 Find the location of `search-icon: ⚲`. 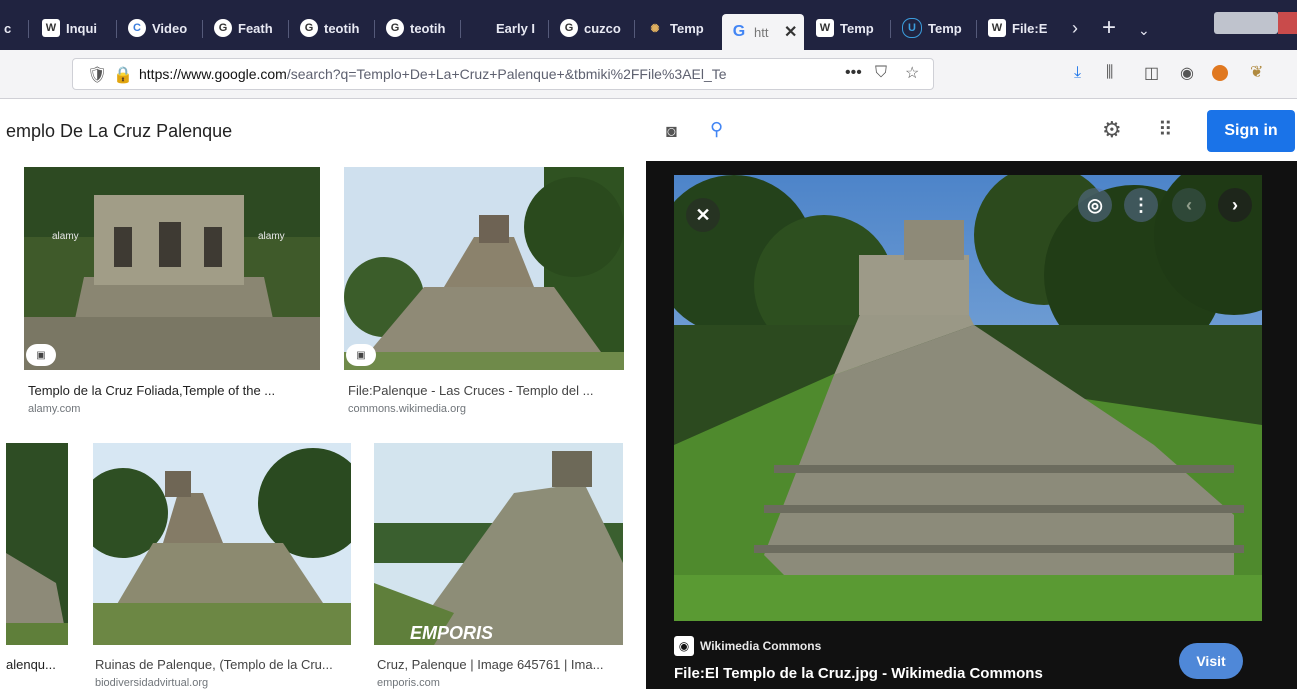

search-icon: ⚲ is located at coordinates (716, 129).